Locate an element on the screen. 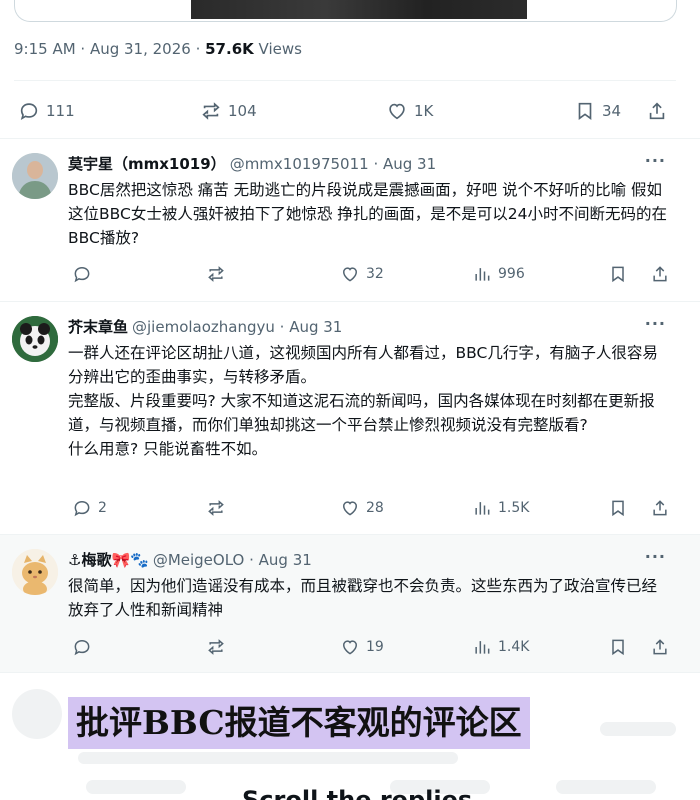  views-count: 1.5K is located at coordinates (514, 508).